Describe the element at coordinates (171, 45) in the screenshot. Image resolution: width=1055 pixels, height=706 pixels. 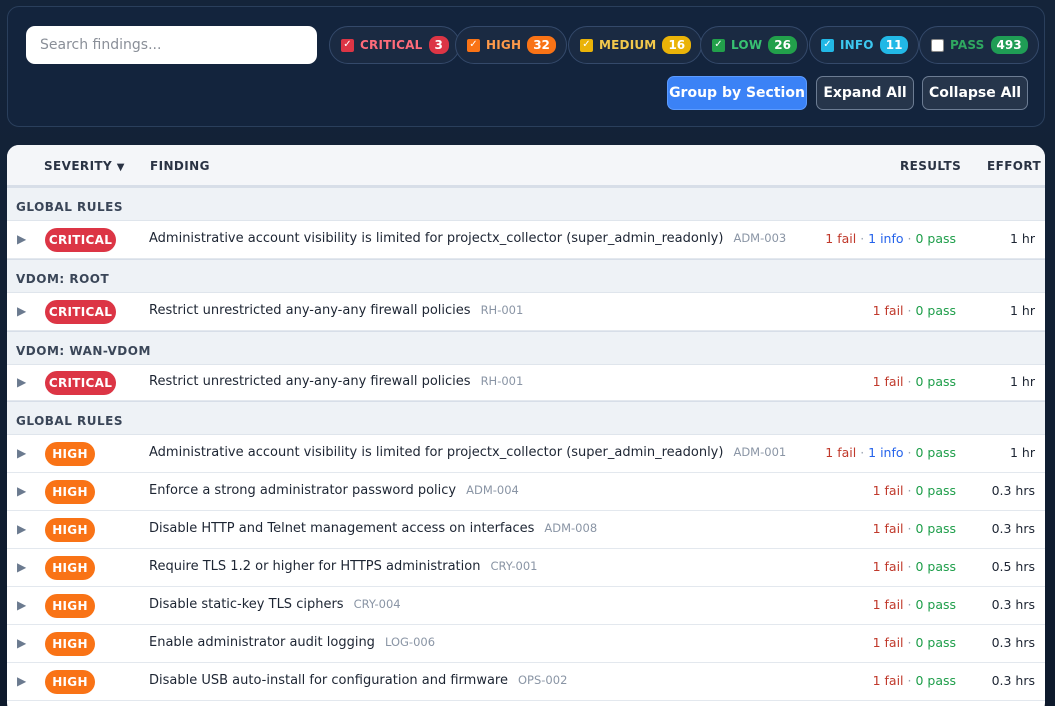
I see `search-input` at that location.